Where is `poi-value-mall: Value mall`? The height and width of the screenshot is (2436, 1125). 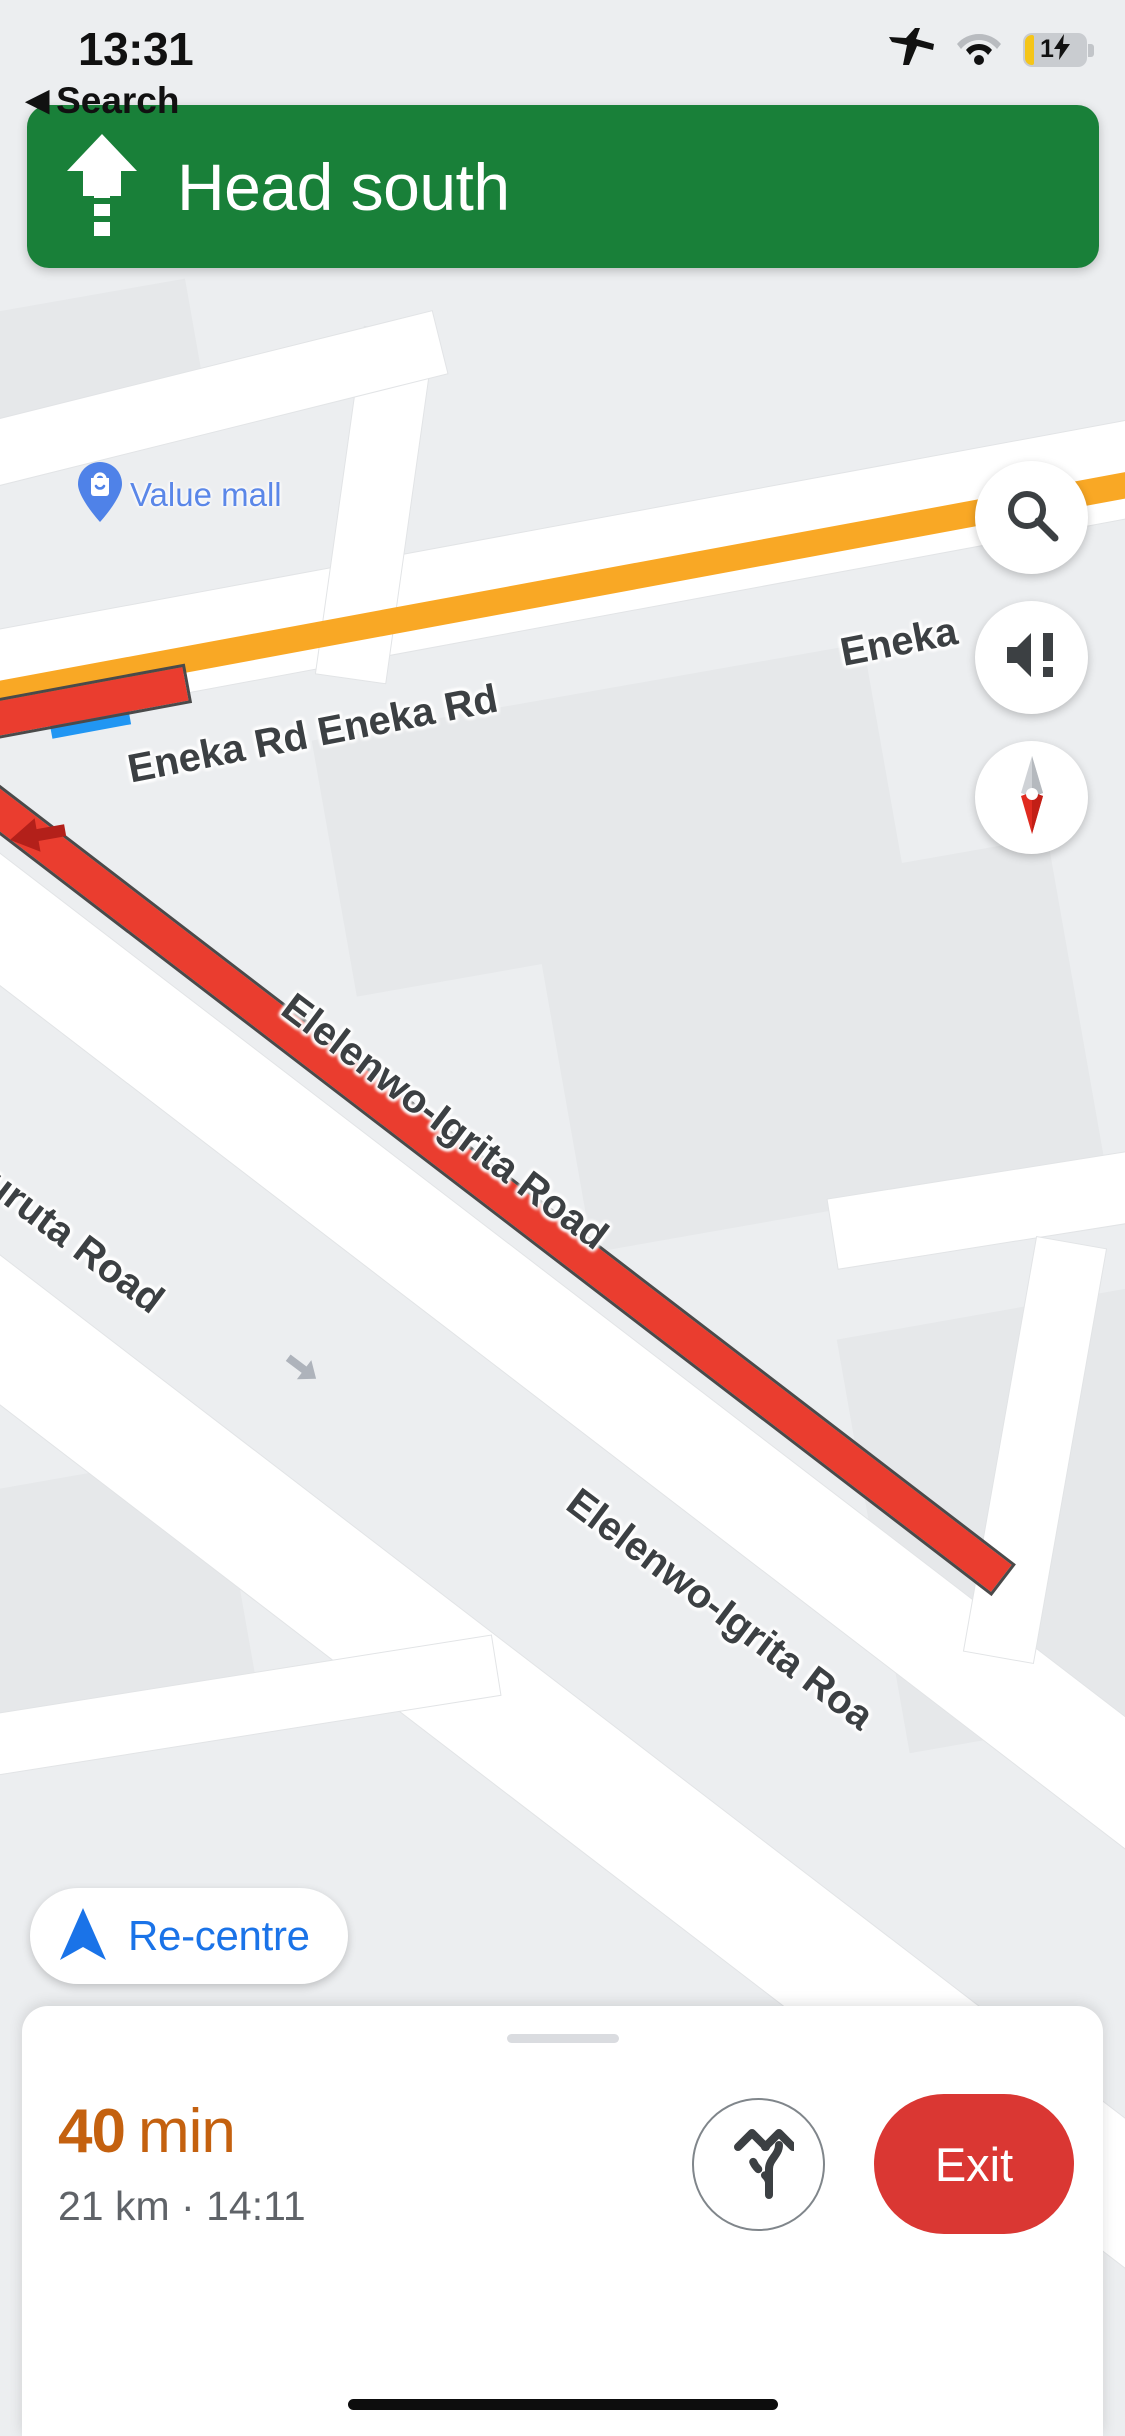 poi-value-mall: Value mall is located at coordinates (180, 494).